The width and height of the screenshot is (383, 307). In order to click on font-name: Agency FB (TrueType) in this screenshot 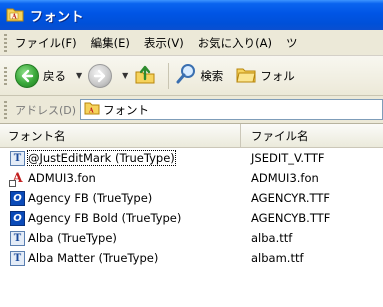, I will do `click(90, 198)`.